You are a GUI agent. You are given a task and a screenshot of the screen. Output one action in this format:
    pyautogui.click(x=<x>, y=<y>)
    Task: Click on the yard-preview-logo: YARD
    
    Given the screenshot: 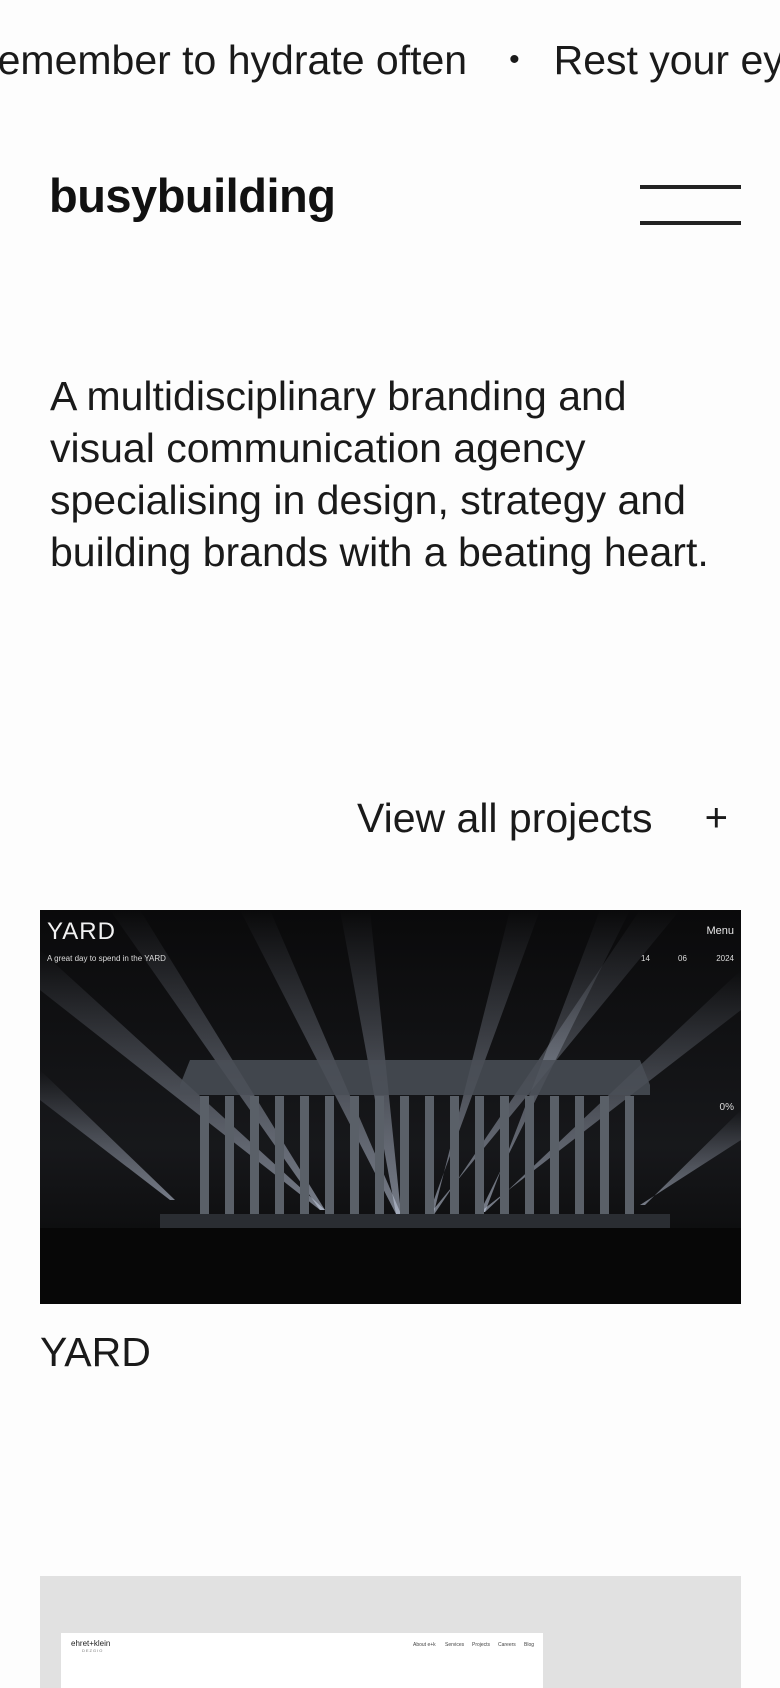 What is the action you would take?
    pyautogui.click(x=81, y=931)
    